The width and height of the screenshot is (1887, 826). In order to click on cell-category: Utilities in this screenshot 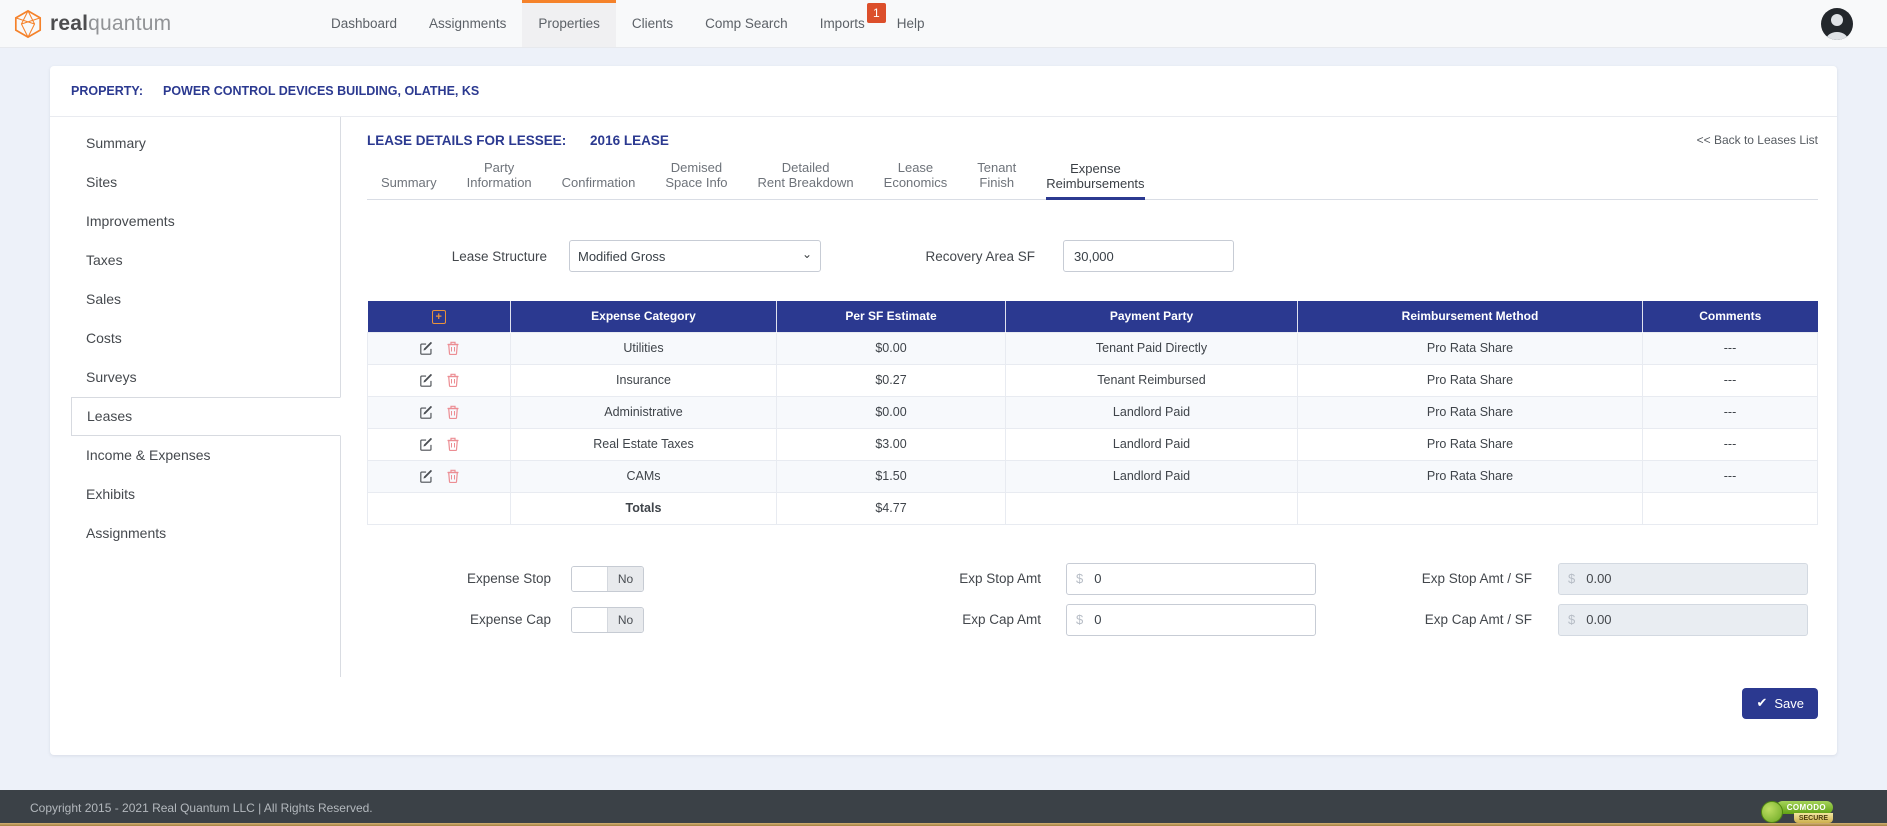, I will do `click(643, 348)`.